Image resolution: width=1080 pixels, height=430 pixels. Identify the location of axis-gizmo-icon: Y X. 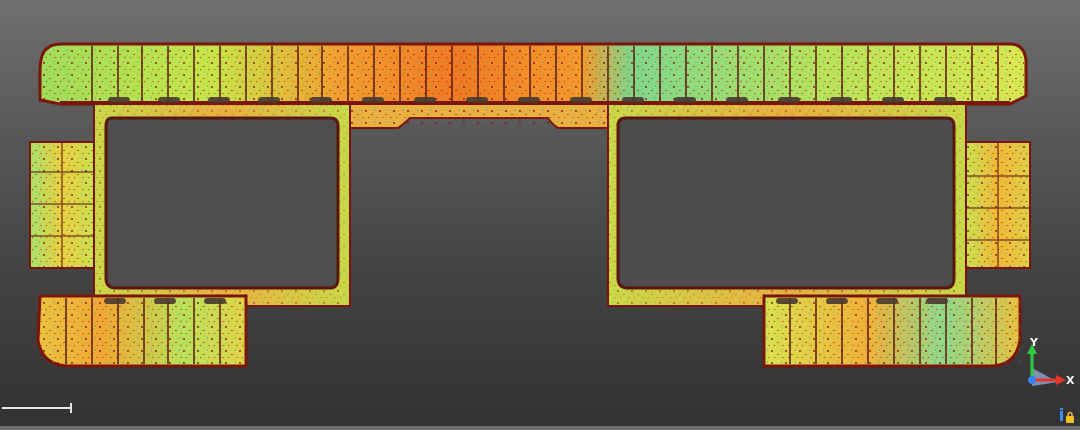
(1049, 365).